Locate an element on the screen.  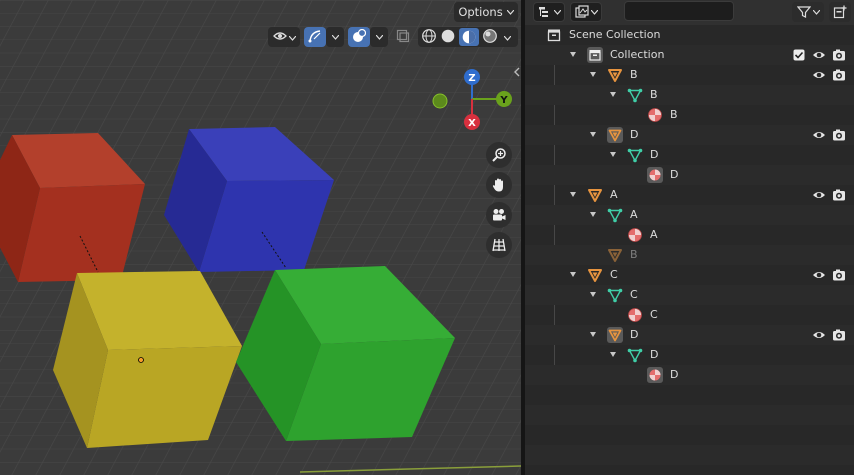
camera-view-button is located at coordinates (499, 215).